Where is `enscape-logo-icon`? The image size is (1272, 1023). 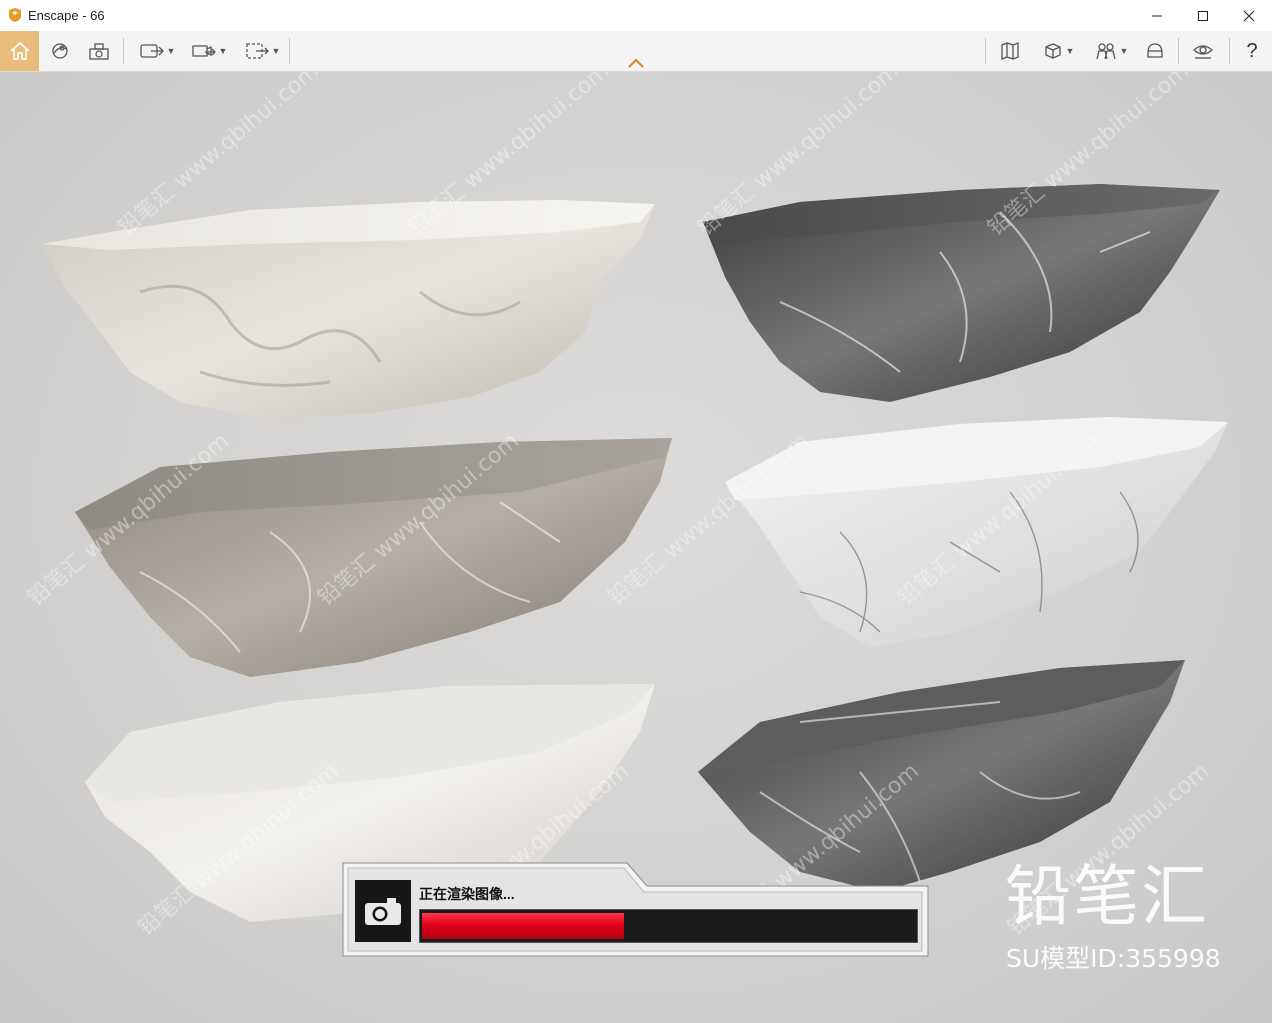
enscape-logo-icon is located at coordinates (15, 15).